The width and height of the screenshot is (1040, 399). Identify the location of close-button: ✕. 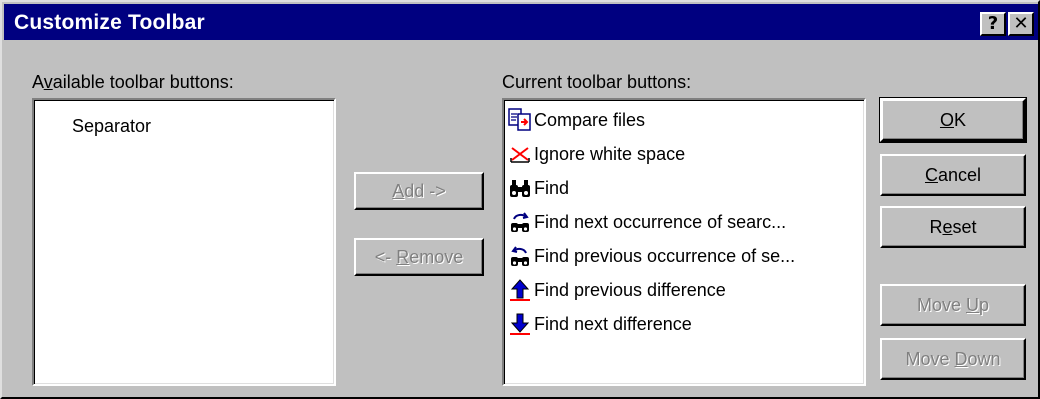
(1021, 24).